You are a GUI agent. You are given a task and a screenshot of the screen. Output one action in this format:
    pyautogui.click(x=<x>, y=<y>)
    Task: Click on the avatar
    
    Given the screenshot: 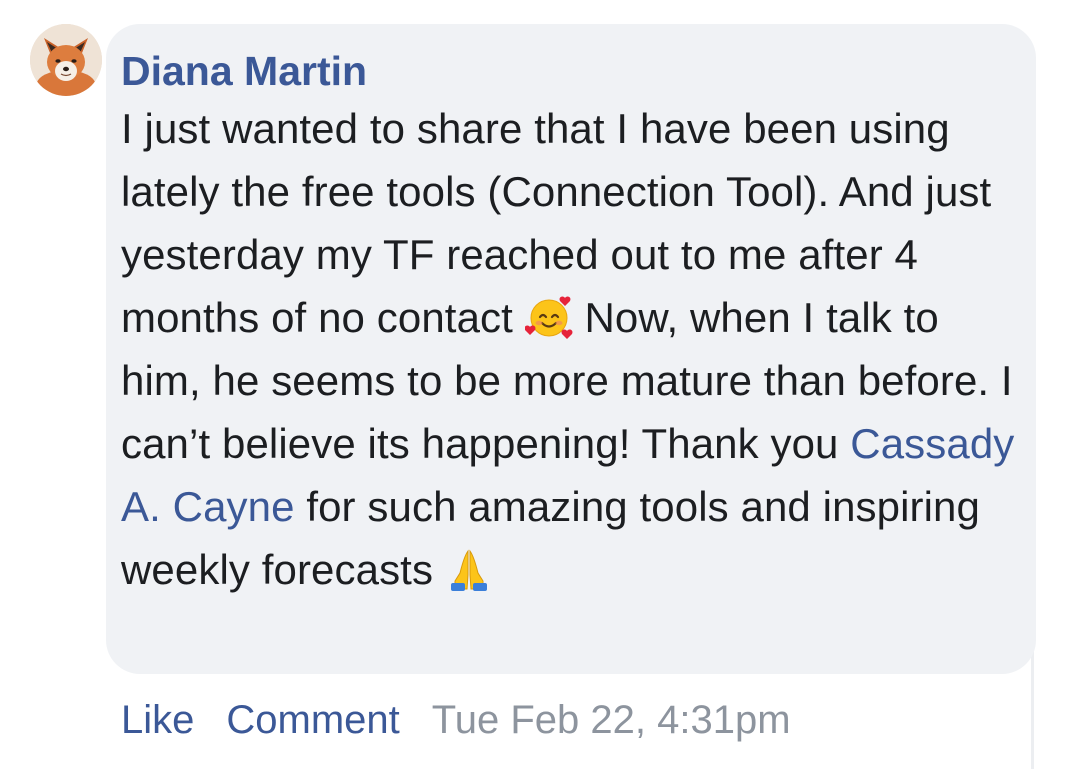 What is the action you would take?
    pyautogui.click(x=66, y=60)
    